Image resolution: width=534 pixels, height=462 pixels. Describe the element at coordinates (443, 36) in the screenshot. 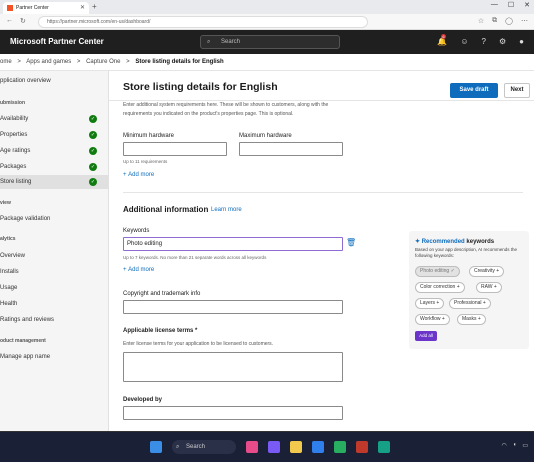

I see `notification-badge: 6` at that location.